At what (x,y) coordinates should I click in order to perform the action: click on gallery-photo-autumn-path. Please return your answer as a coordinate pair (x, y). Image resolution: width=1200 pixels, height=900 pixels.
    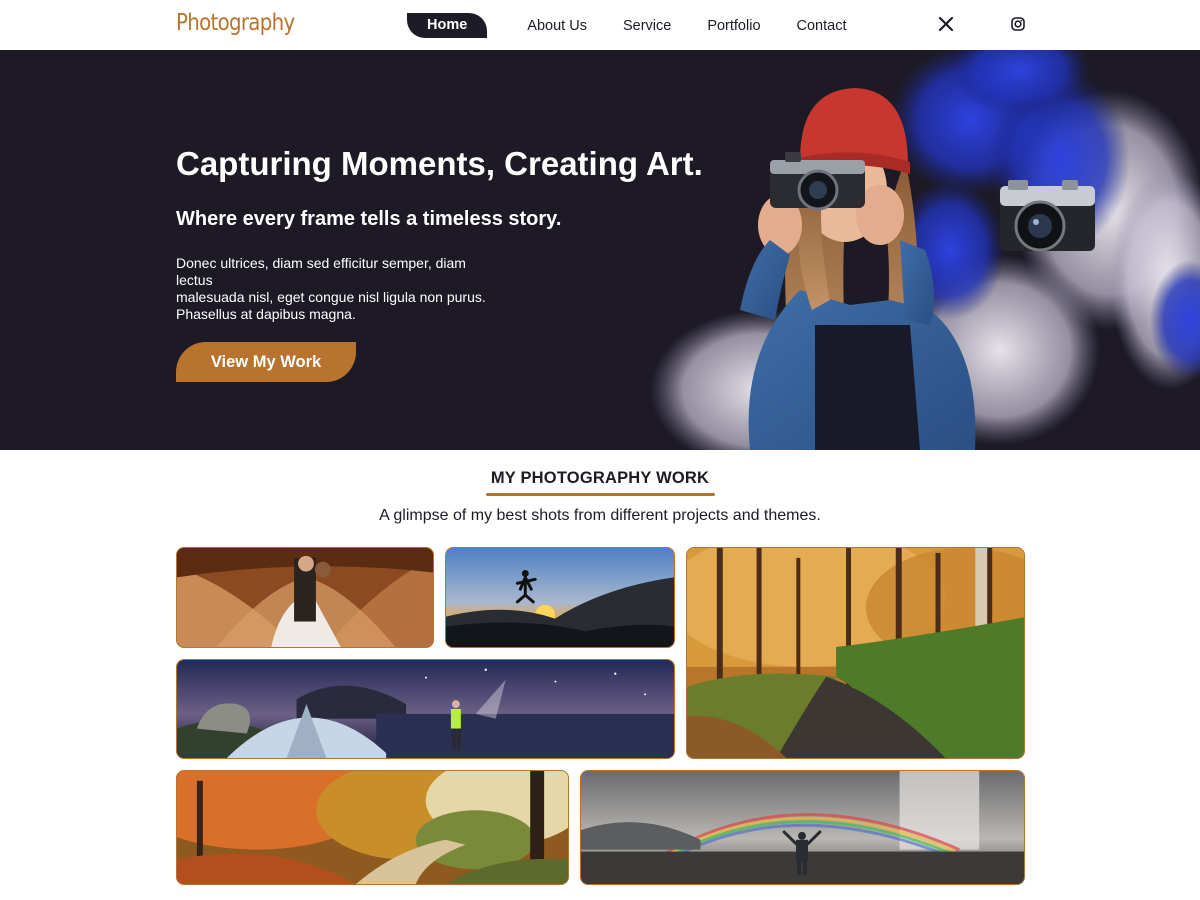
    Looking at the image, I should click on (372, 827).